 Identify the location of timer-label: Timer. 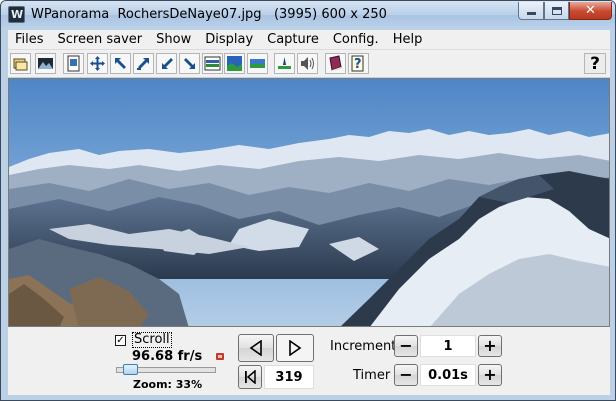
(372, 375).